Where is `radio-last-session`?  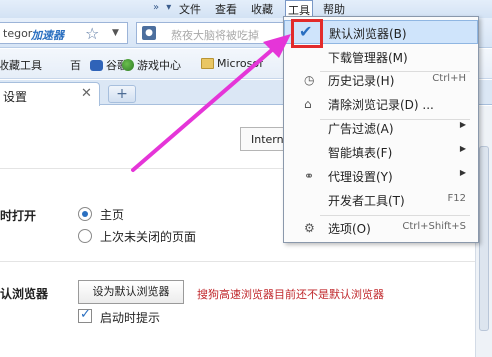
radio-last-session is located at coordinates (85, 236).